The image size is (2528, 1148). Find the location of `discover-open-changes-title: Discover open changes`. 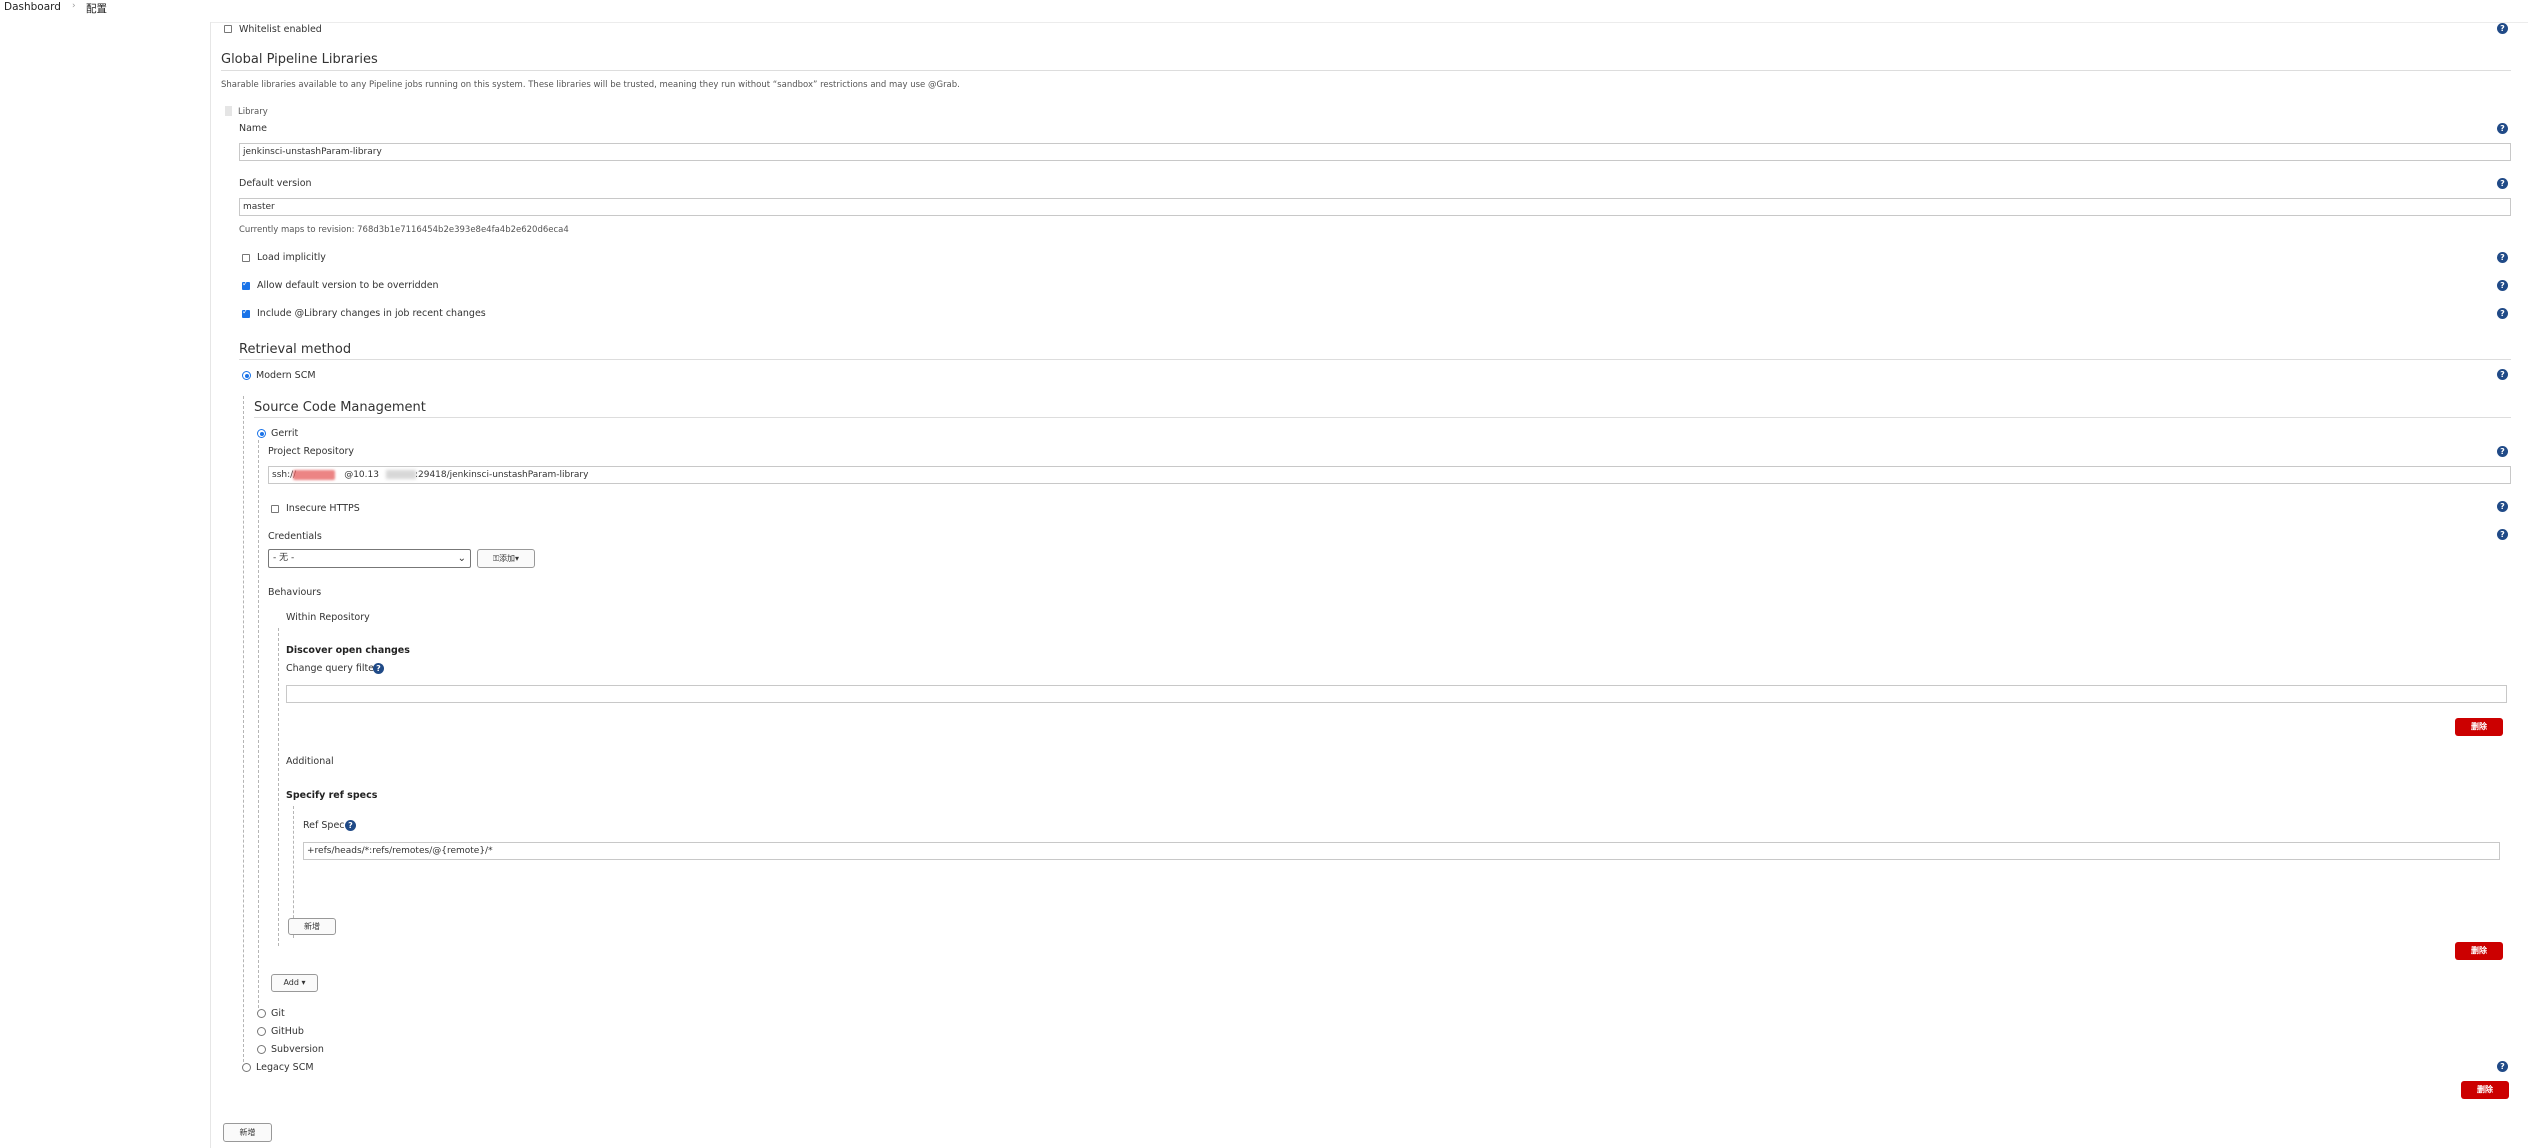

discover-open-changes-title: Discover open changes is located at coordinates (348, 650).